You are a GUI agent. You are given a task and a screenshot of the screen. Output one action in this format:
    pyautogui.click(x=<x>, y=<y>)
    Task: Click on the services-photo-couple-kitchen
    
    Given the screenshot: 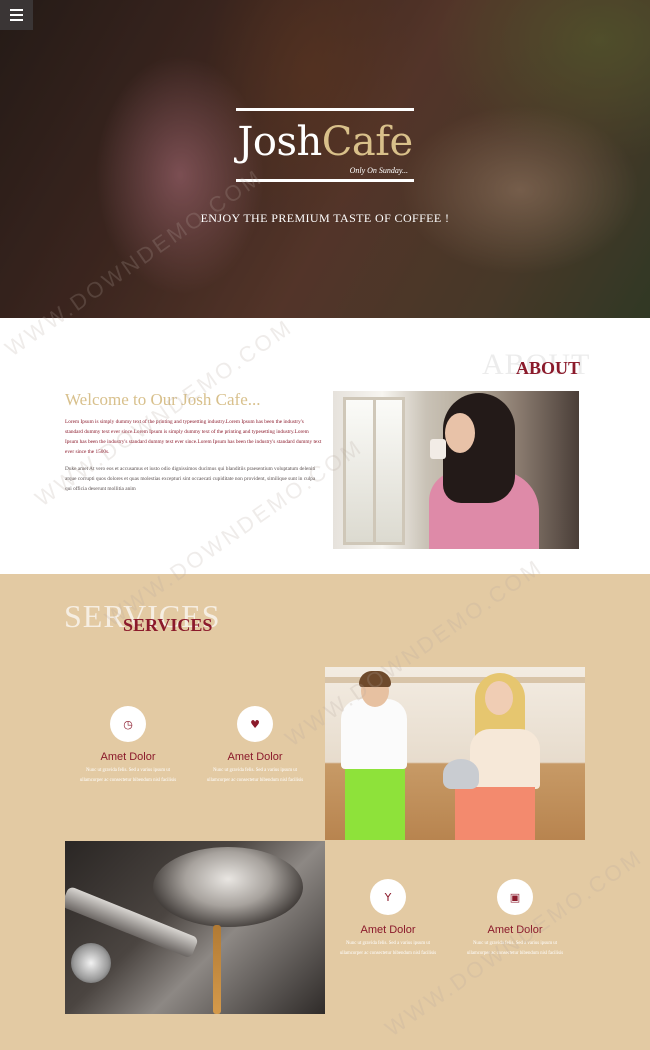 What is the action you would take?
    pyautogui.click(x=455, y=753)
    